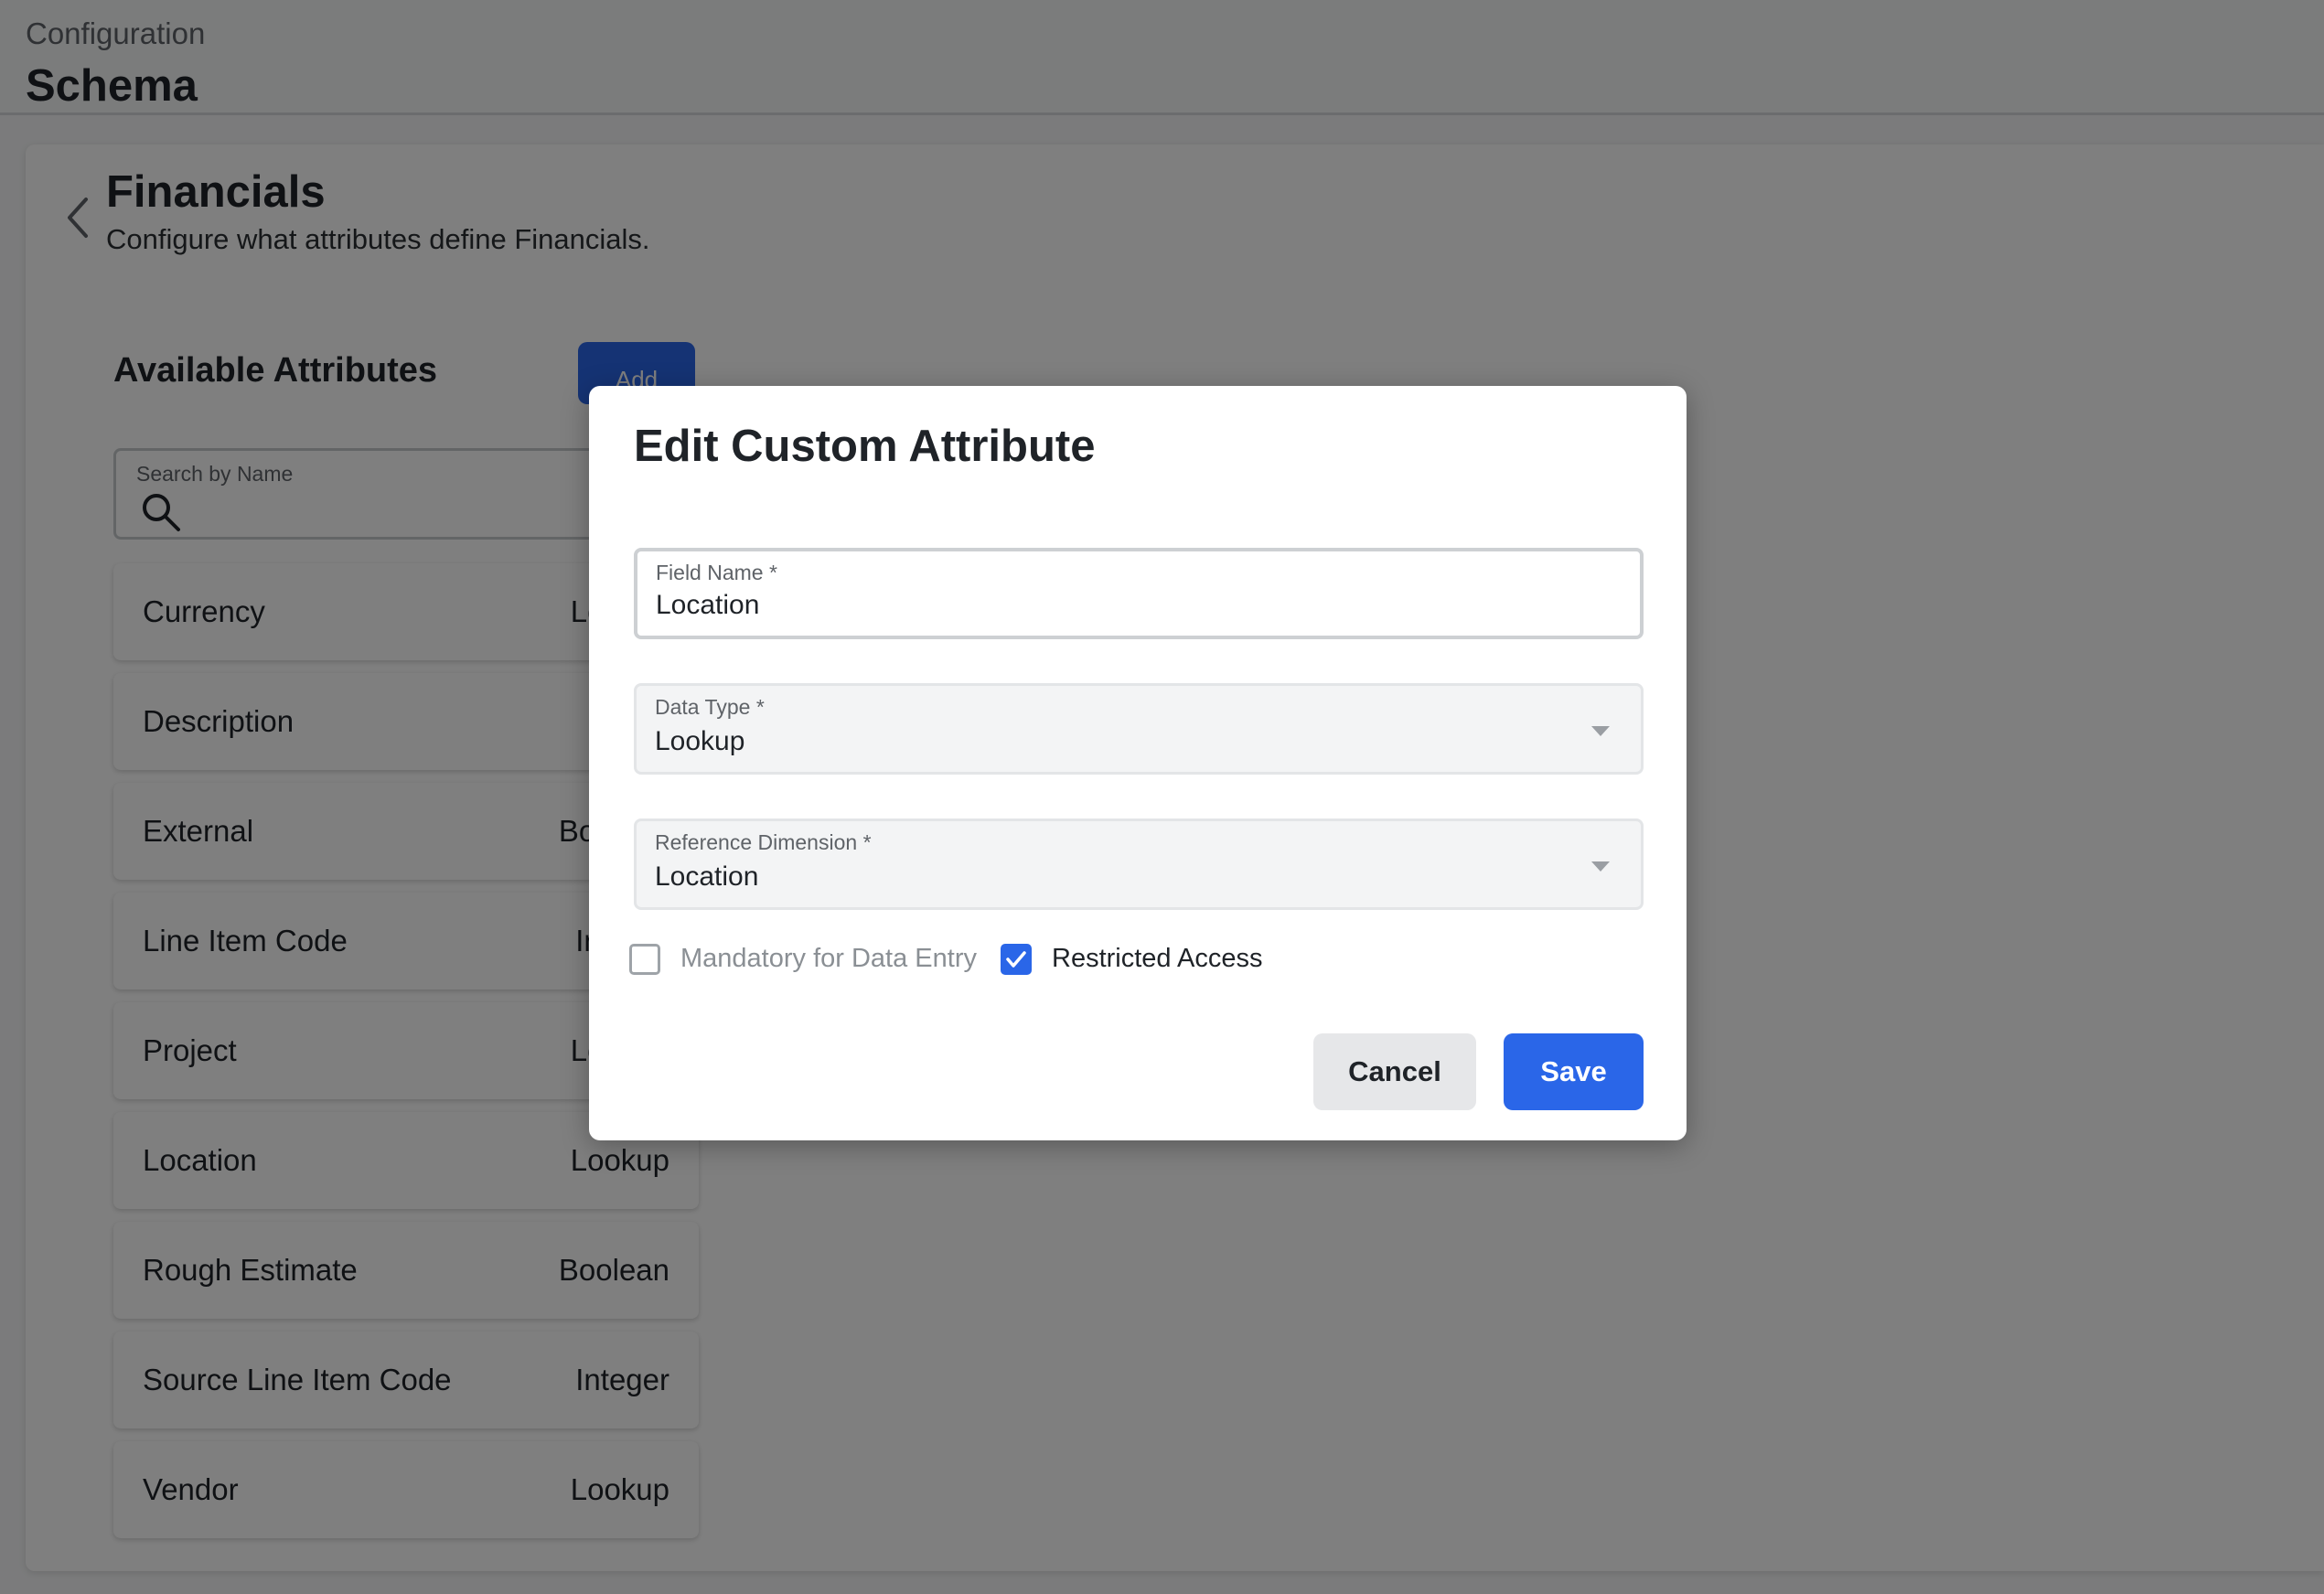 This screenshot has height=1594, width=2324. I want to click on checkmark-icon, so click(1016, 959).